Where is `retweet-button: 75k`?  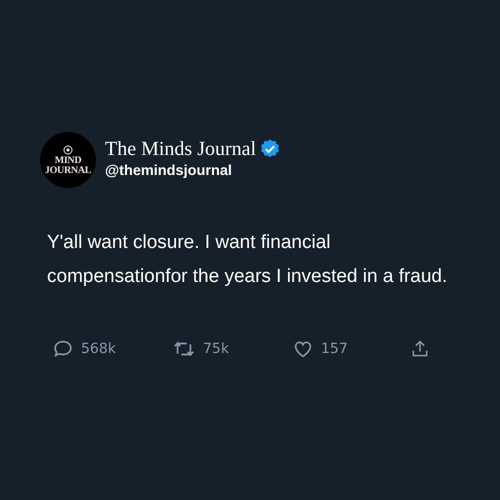 retweet-button: 75k is located at coordinates (232, 349).